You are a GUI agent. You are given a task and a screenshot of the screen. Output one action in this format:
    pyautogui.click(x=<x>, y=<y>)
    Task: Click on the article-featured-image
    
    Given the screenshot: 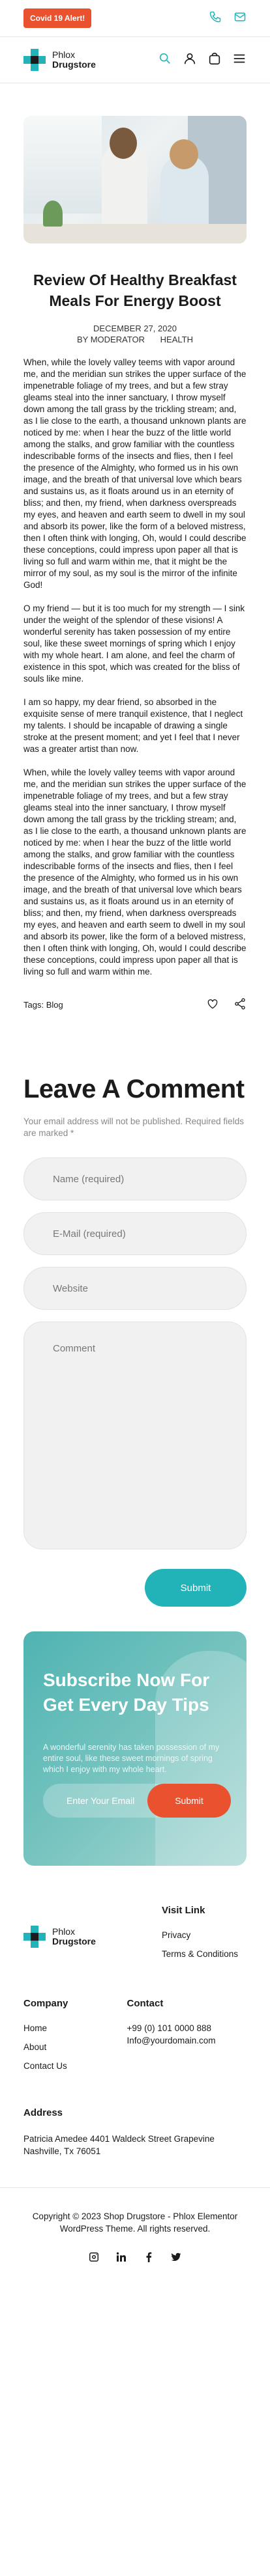 What is the action you would take?
    pyautogui.click(x=135, y=179)
    